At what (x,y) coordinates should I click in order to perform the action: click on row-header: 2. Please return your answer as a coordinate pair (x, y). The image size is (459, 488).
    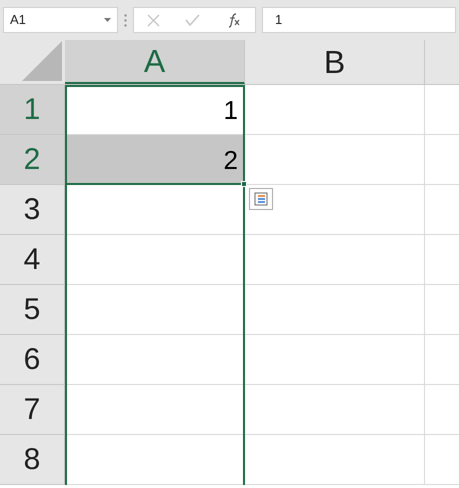
    Looking at the image, I should click on (32, 160).